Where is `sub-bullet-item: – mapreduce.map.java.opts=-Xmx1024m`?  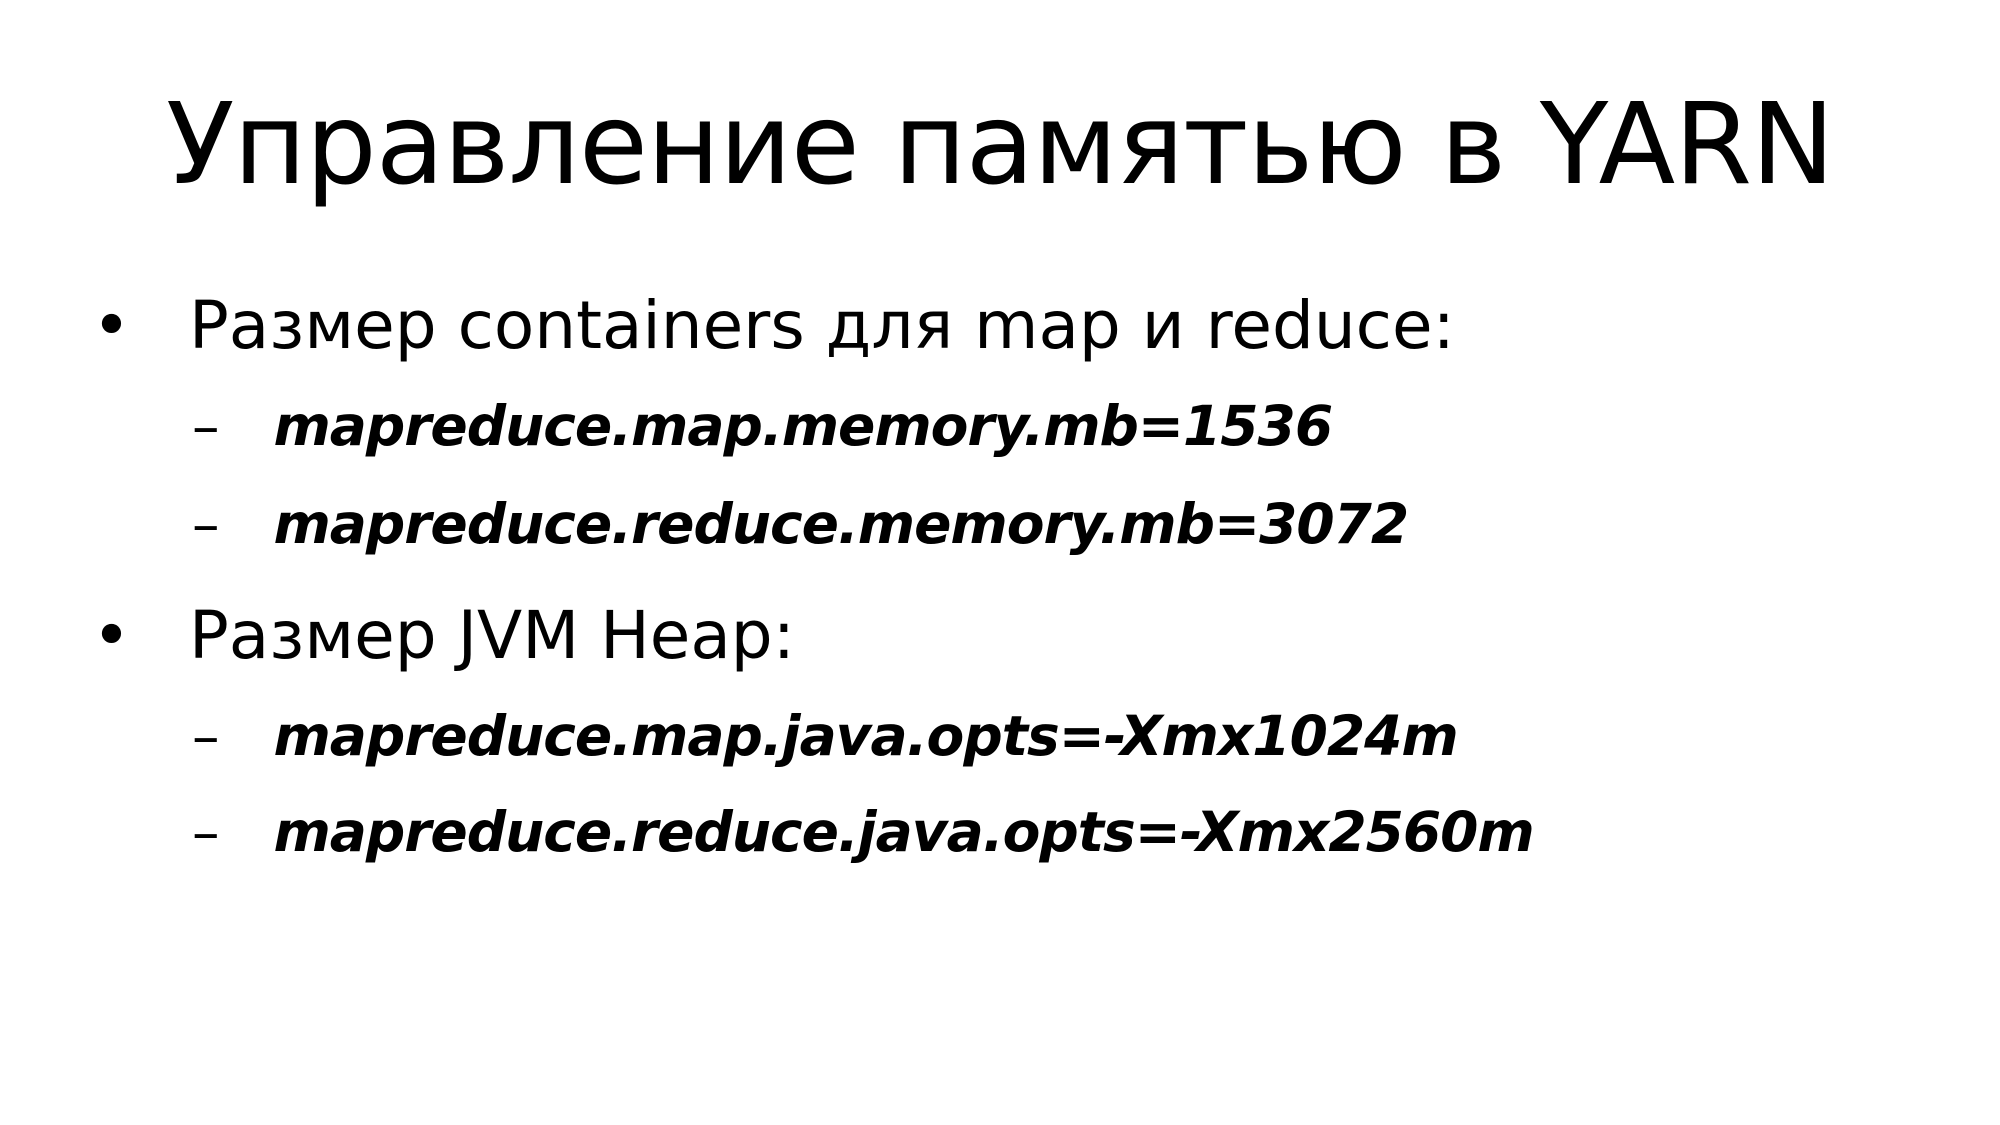 sub-bullet-item: – mapreduce.map.java.opts=-Xmx1024m is located at coordinates (825, 736).